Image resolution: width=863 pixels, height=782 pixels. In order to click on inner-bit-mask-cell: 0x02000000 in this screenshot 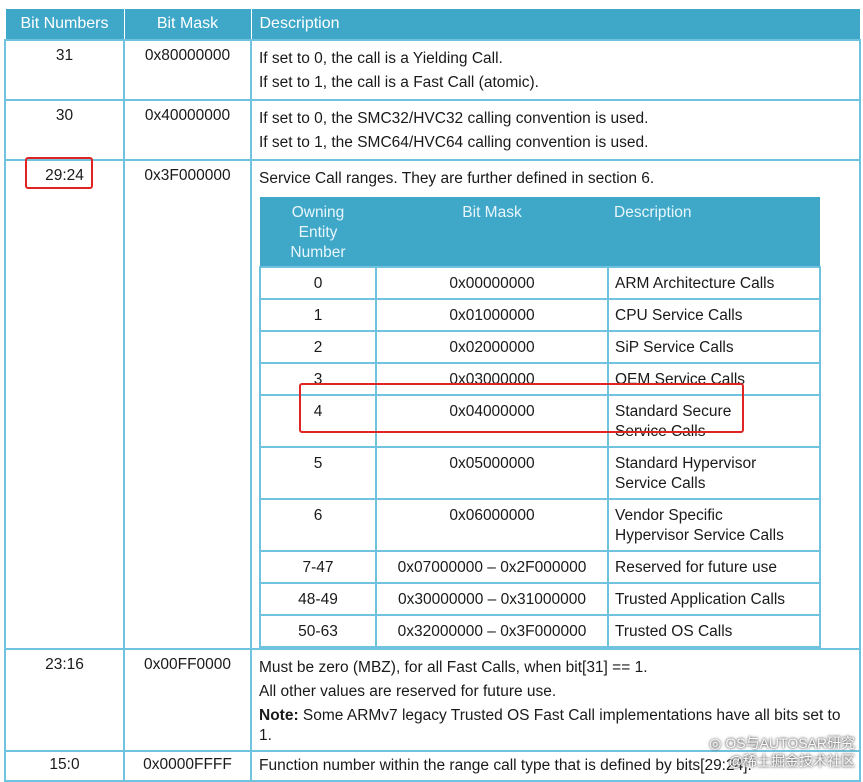, I will do `click(492, 347)`.